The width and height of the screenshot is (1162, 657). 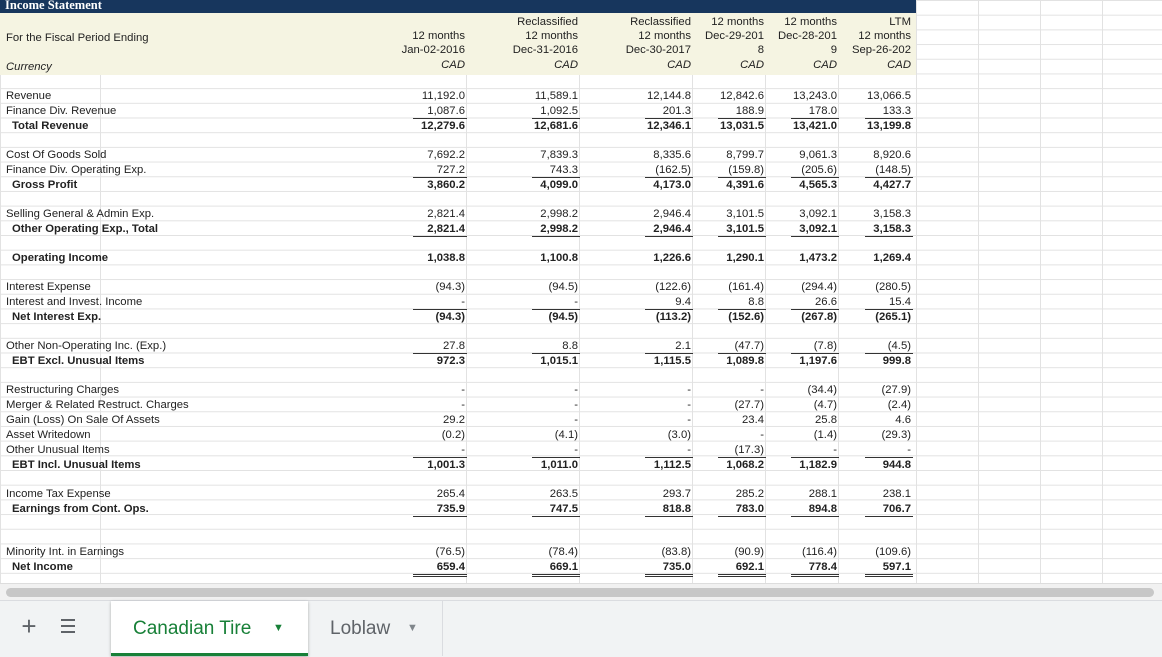 What do you see at coordinates (433, 50) in the screenshot?
I see `column-header-line3: Jan-02-2016` at bounding box center [433, 50].